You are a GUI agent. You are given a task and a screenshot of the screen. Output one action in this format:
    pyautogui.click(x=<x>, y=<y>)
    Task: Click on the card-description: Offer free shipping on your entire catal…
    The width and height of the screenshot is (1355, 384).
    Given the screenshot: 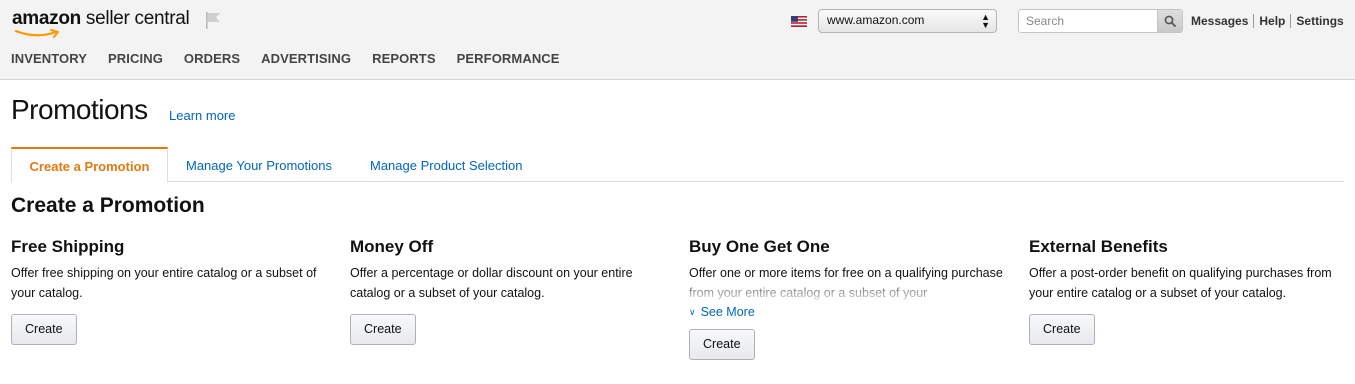 What is the action you would take?
    pyautogui.click(x=164, y=283)
    